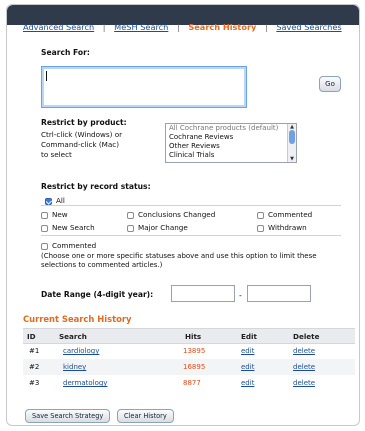 The height and width of the screenshot is (431, 365). What do you see at coordinates (144, 87) in the screenshot?
I see `search-input` at bounding box center [144, 87].